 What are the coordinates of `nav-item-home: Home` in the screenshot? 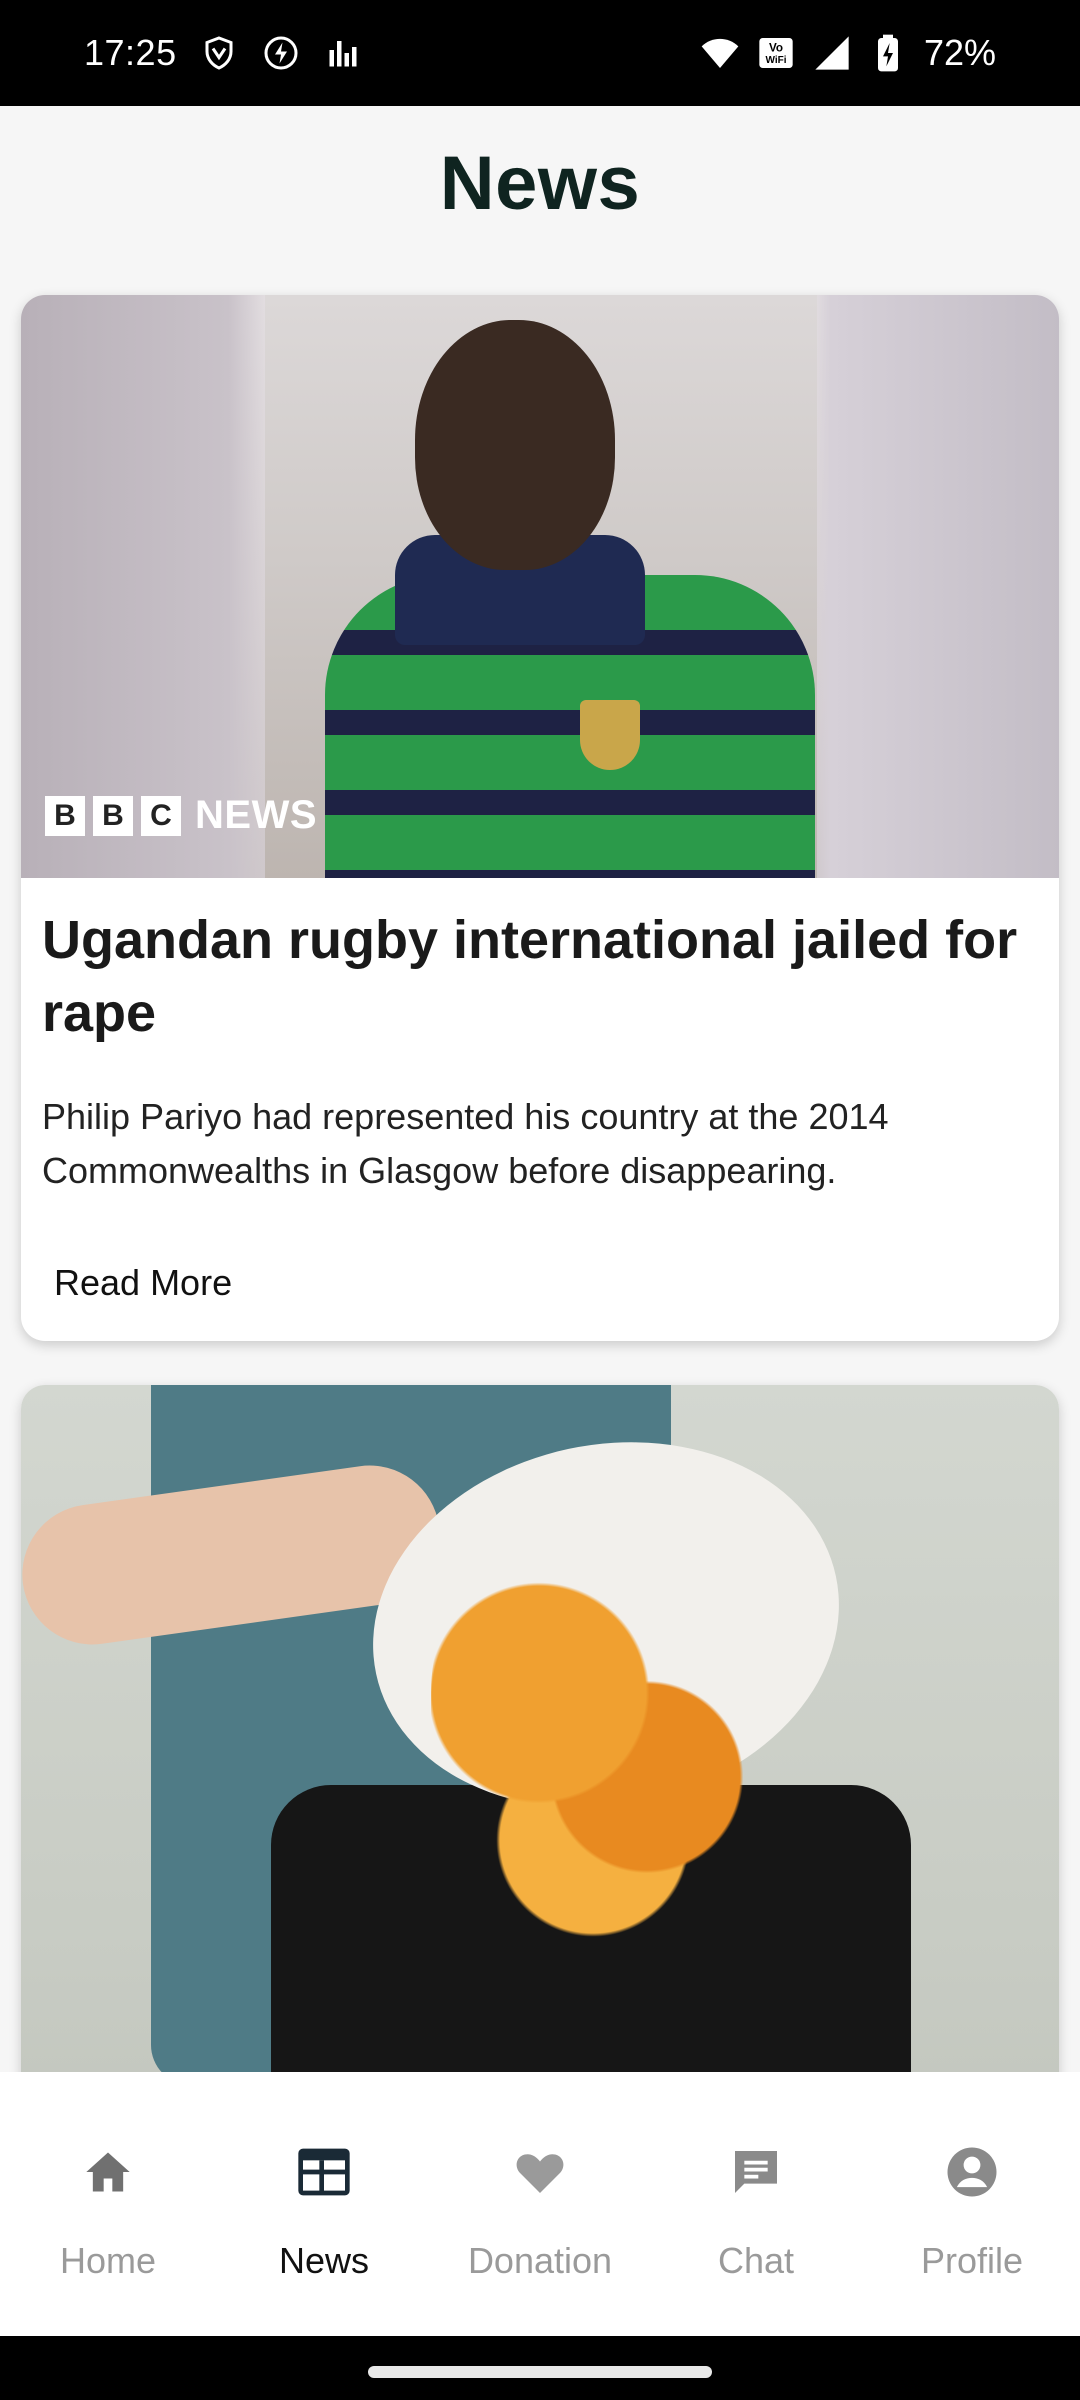 It's located at (108, 2204).